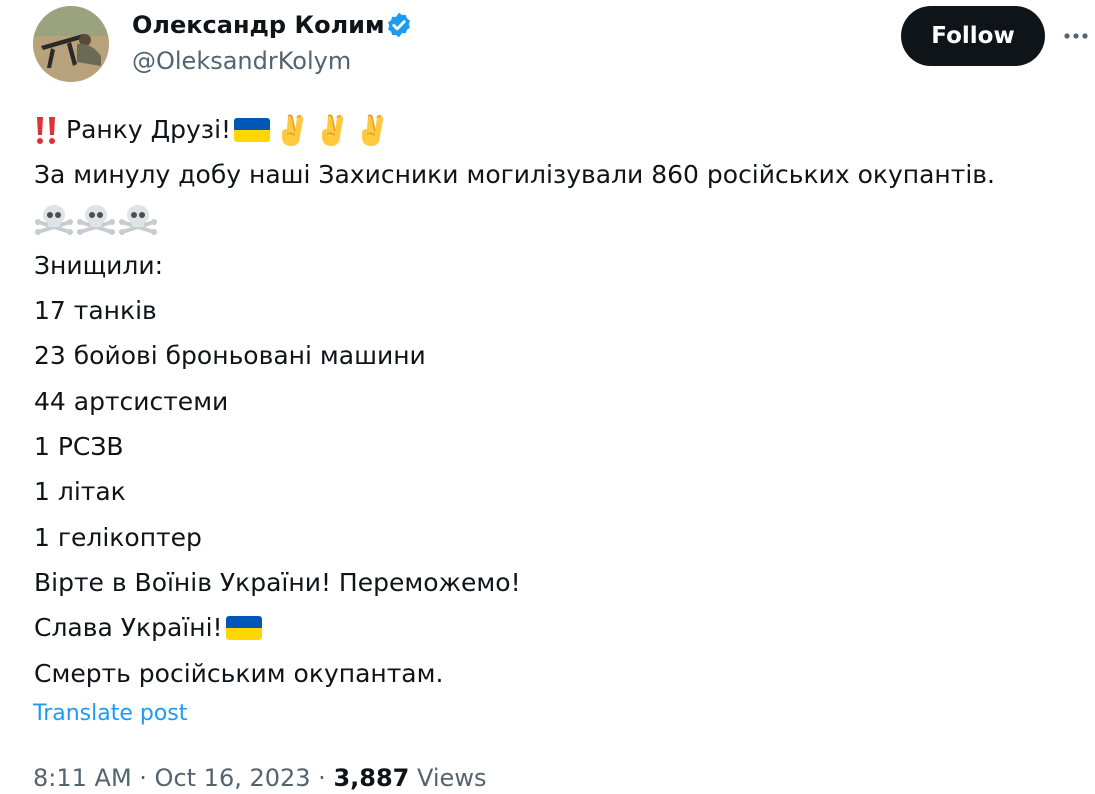  I want to click on slava-text: Слава Україні!, so click(128, 628).